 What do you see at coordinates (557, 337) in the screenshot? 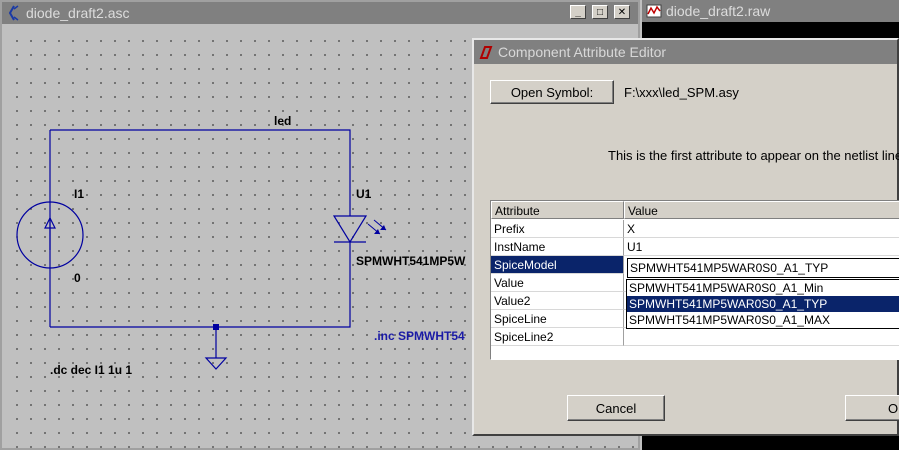
I see `attribute-name: SpiceLine2` at bounding box center [557, 337].